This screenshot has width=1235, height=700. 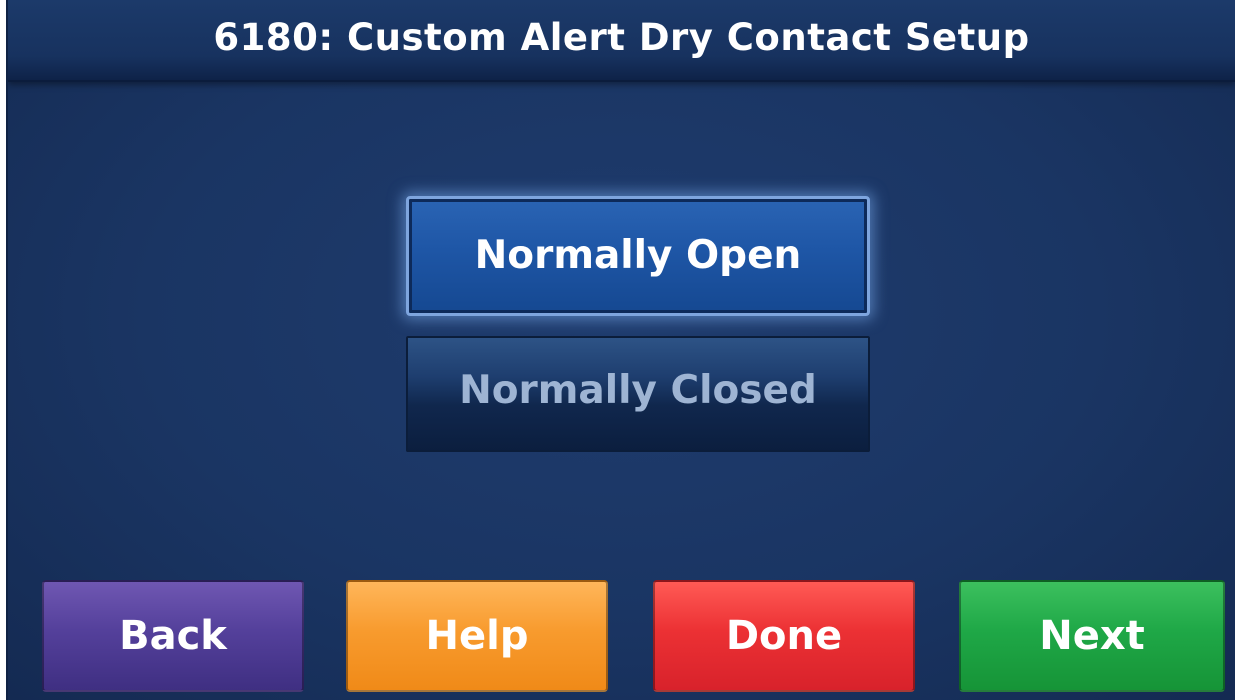 What do you see at coordinates (784, 636) in the screenshot?
I see `done-button: Done` at bounding box center [784, 636].